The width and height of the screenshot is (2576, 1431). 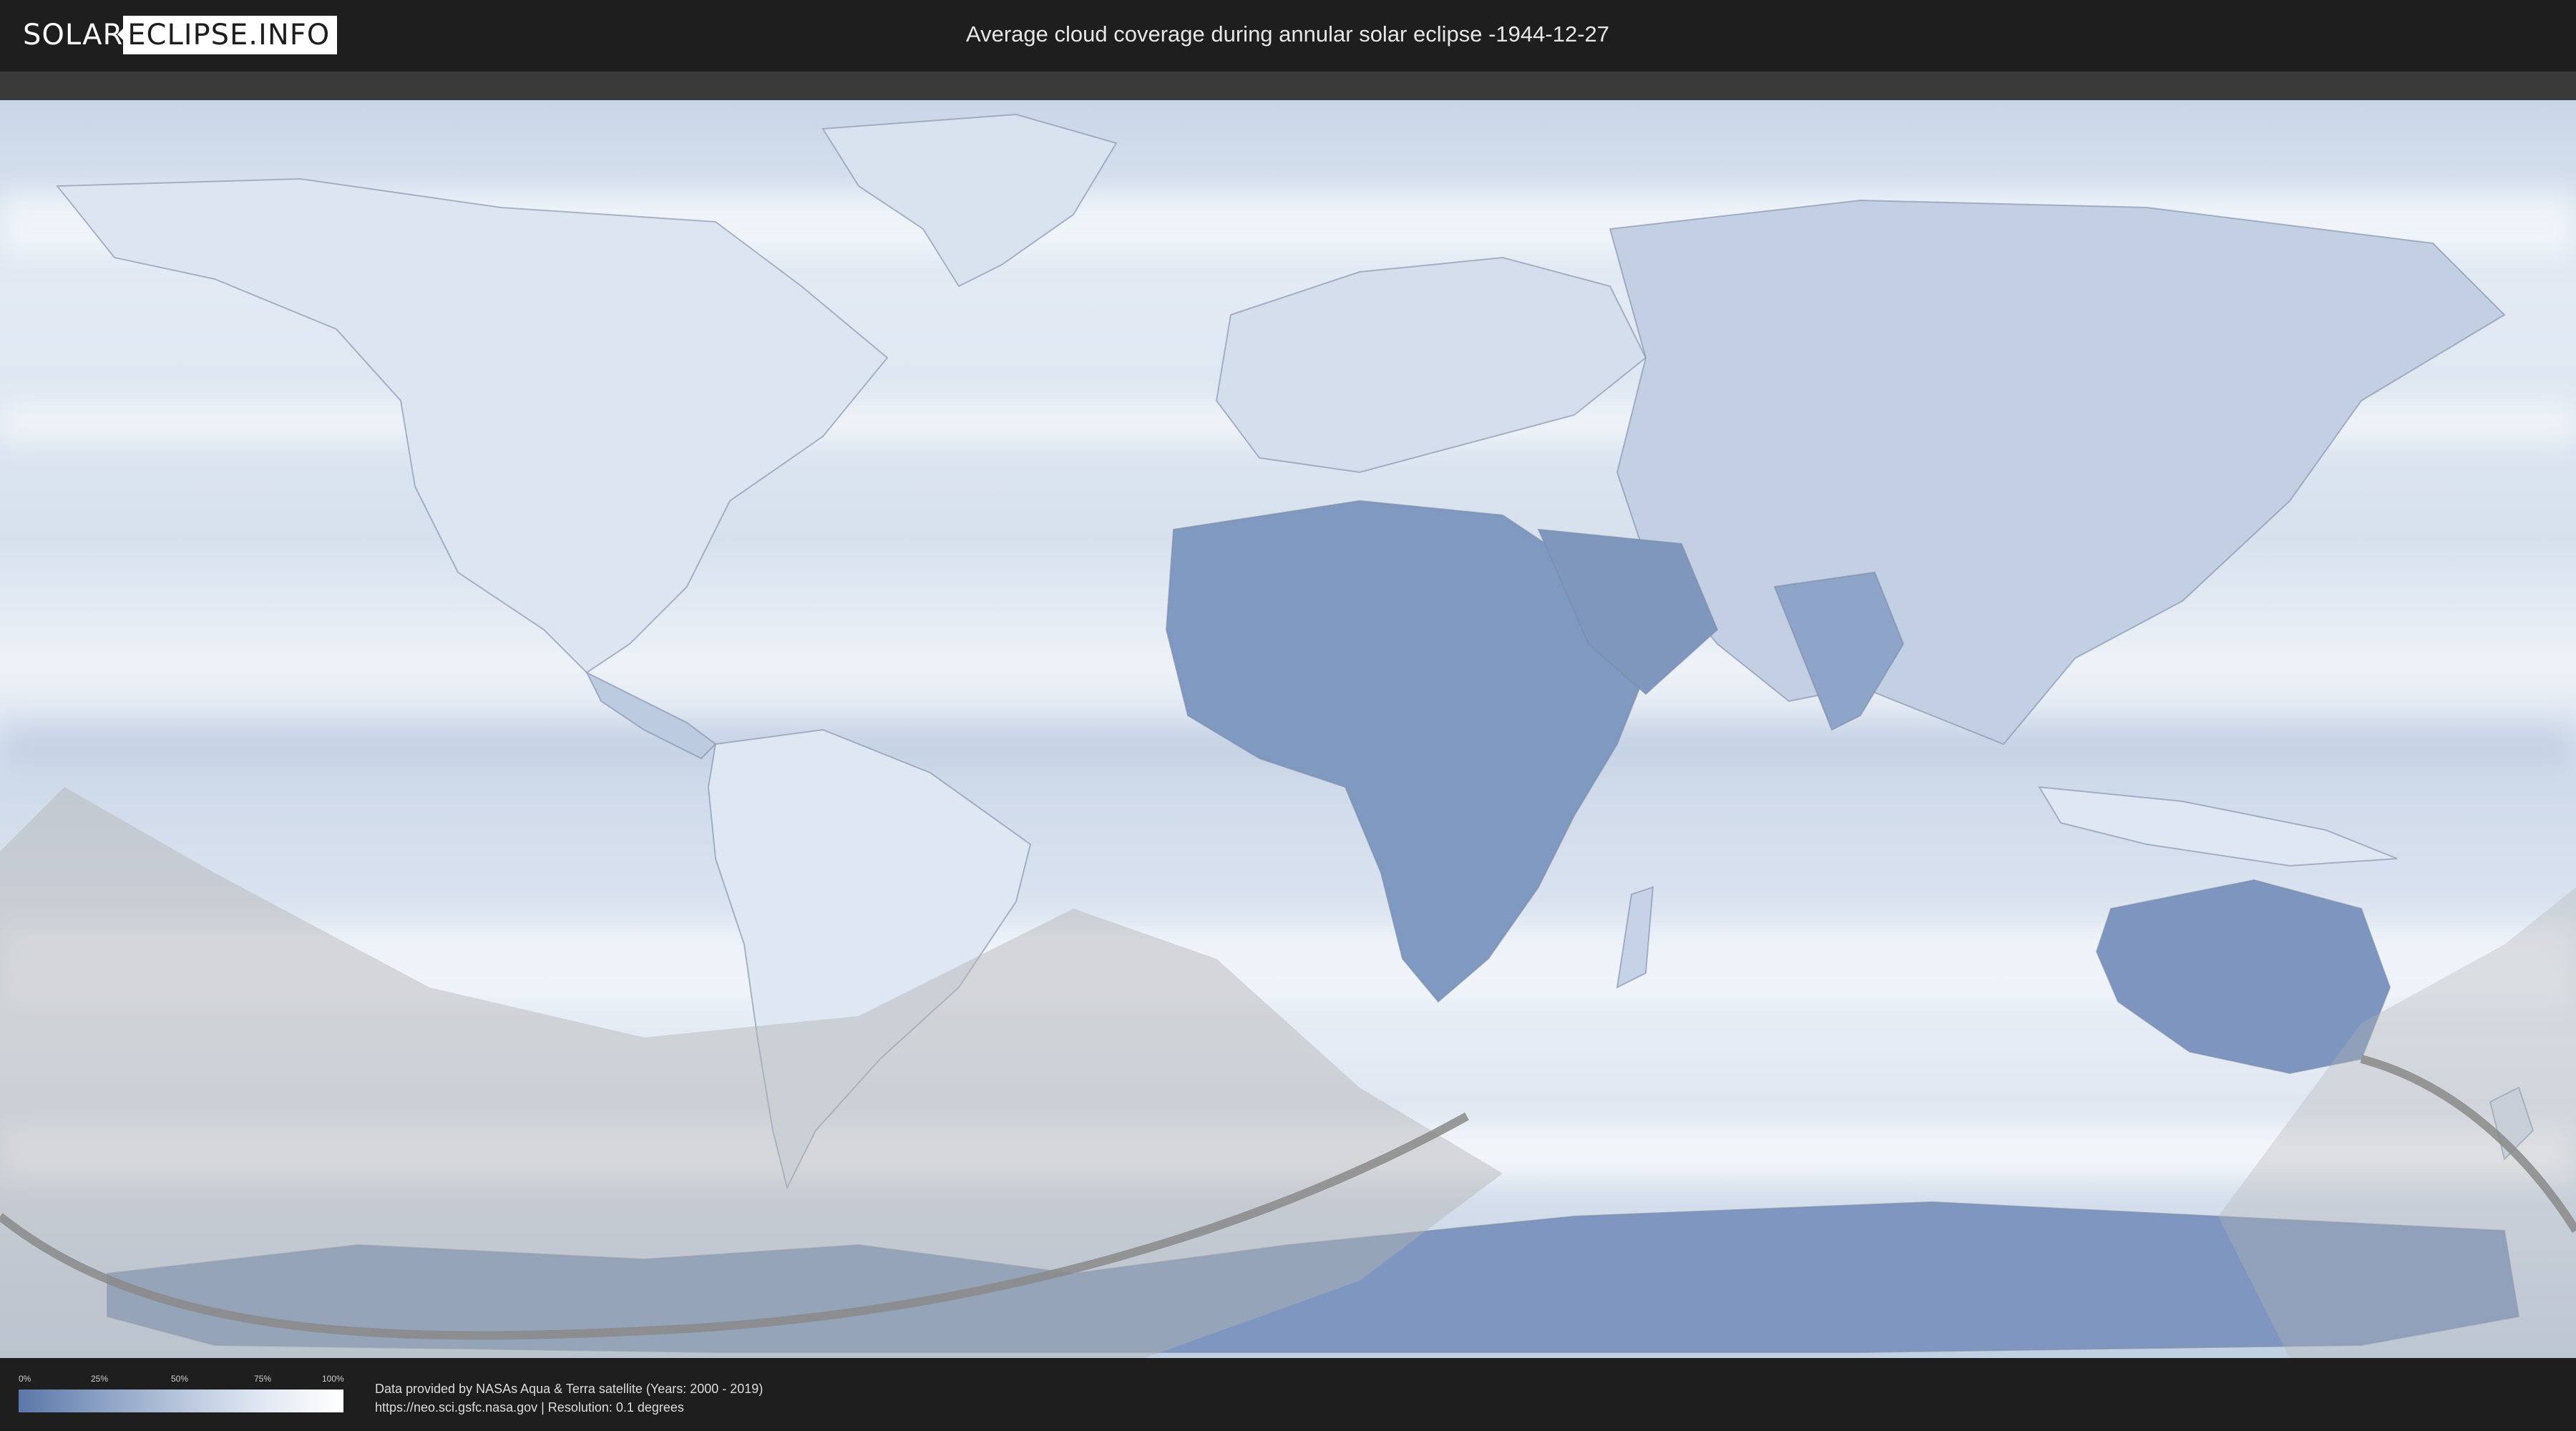 I want to click on logo-notch-icon, so click(x=122, y=34).